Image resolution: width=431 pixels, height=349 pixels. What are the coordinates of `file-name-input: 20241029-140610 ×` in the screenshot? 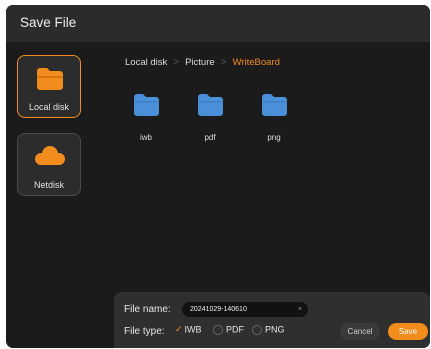 It's located at (245, 309).